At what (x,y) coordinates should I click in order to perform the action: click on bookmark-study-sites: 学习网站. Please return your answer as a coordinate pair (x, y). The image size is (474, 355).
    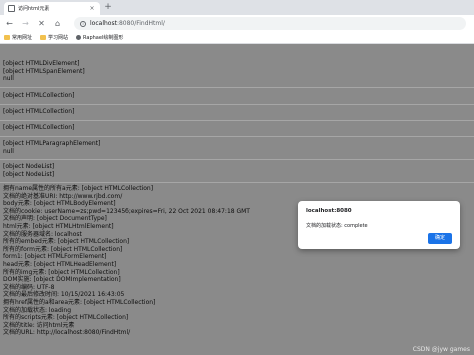
    Looking at the image, I should click on (54, 37).